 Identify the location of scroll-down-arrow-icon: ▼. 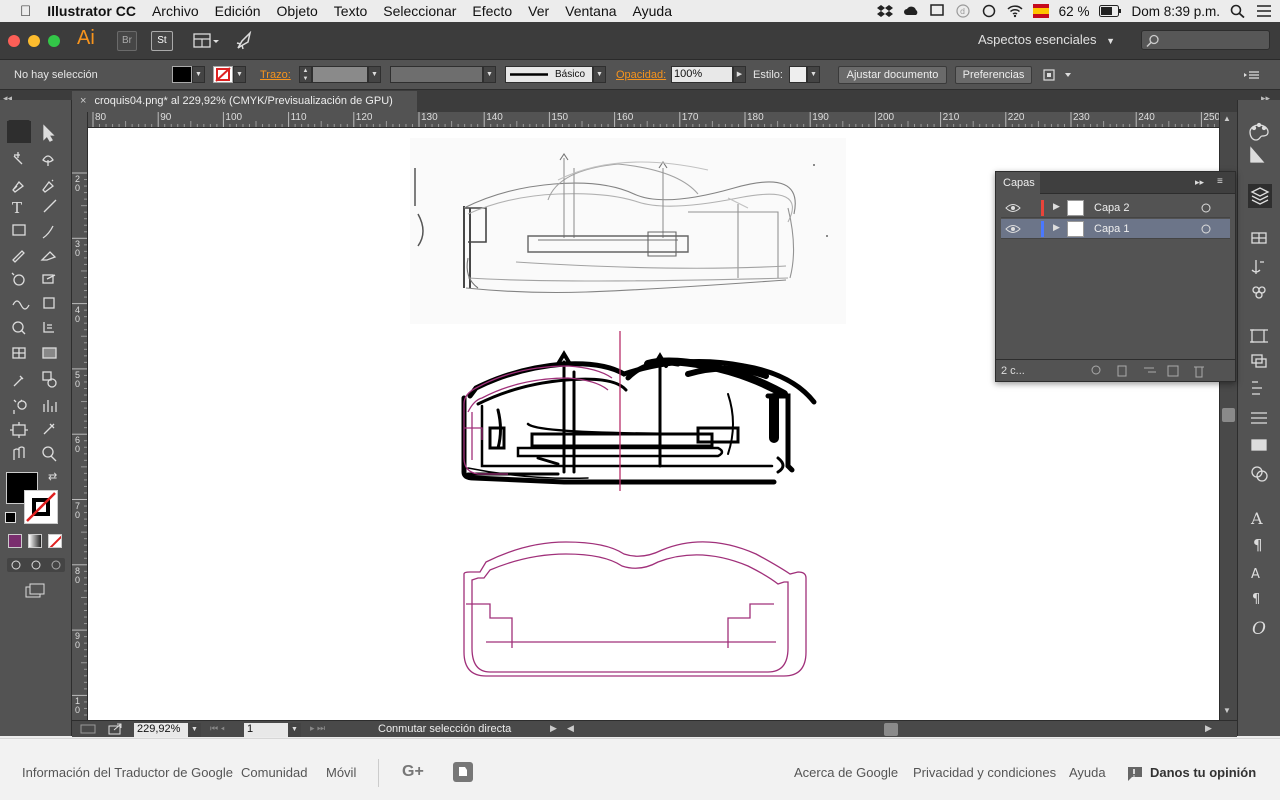
(1227, 710).